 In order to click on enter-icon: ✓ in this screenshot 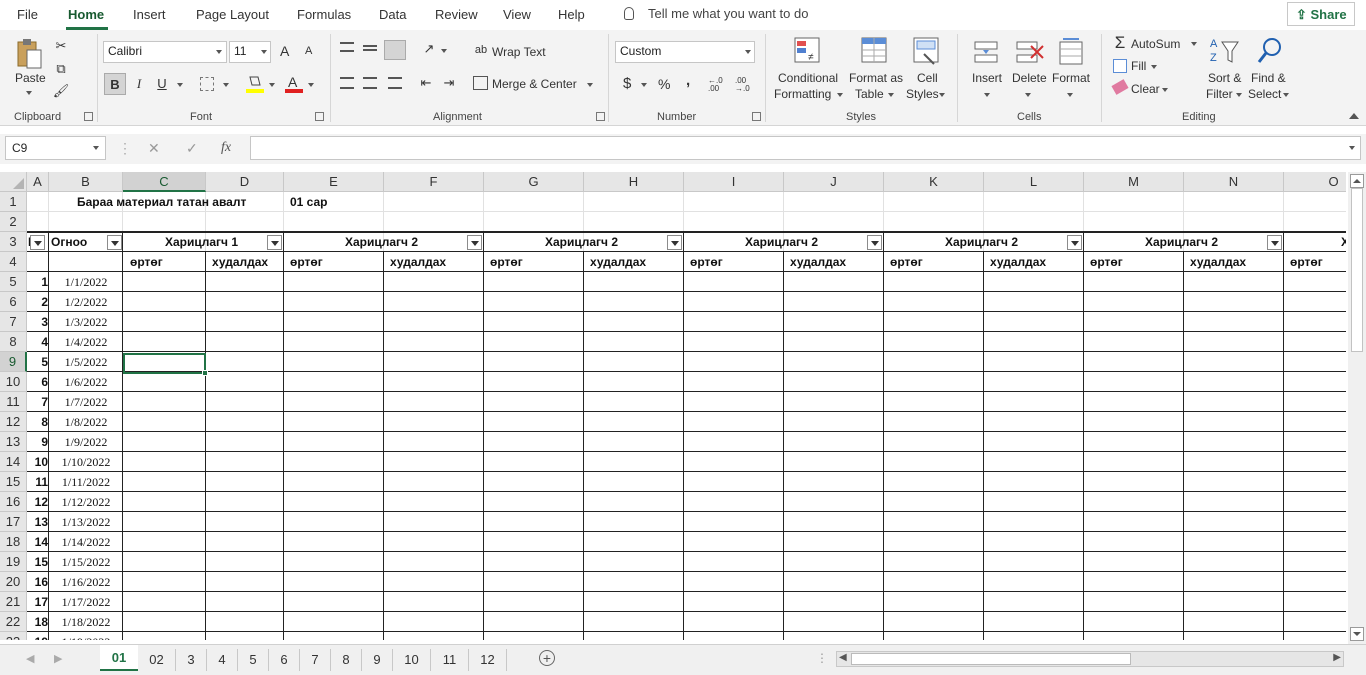, I will do `click(192, 148)`.